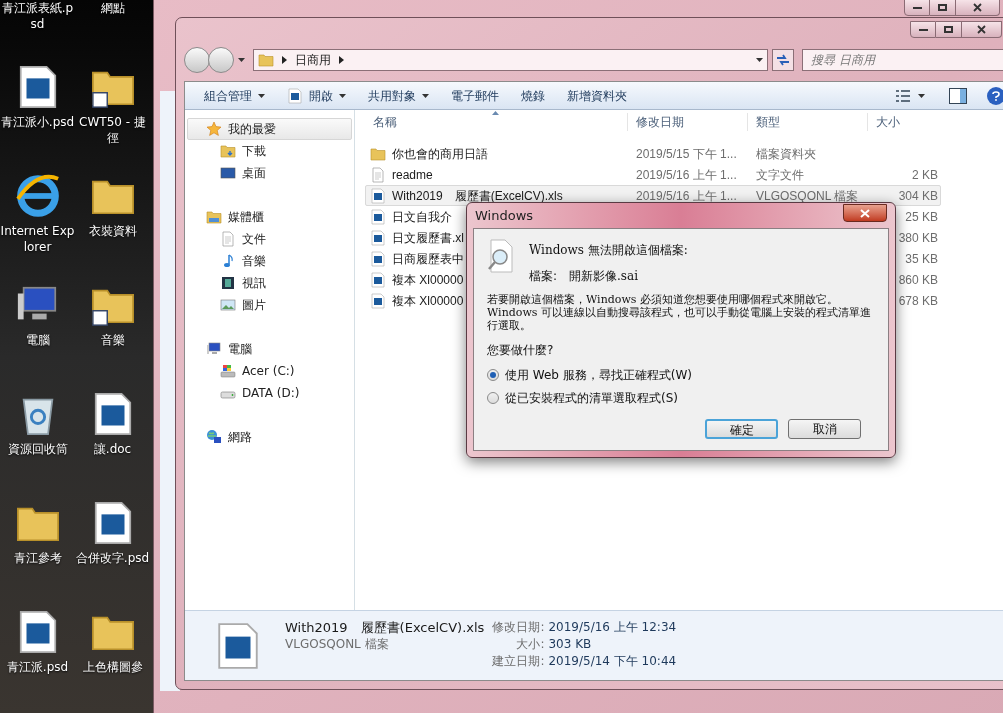  I want to click on detail-label: 大小:, so click(530, 644).